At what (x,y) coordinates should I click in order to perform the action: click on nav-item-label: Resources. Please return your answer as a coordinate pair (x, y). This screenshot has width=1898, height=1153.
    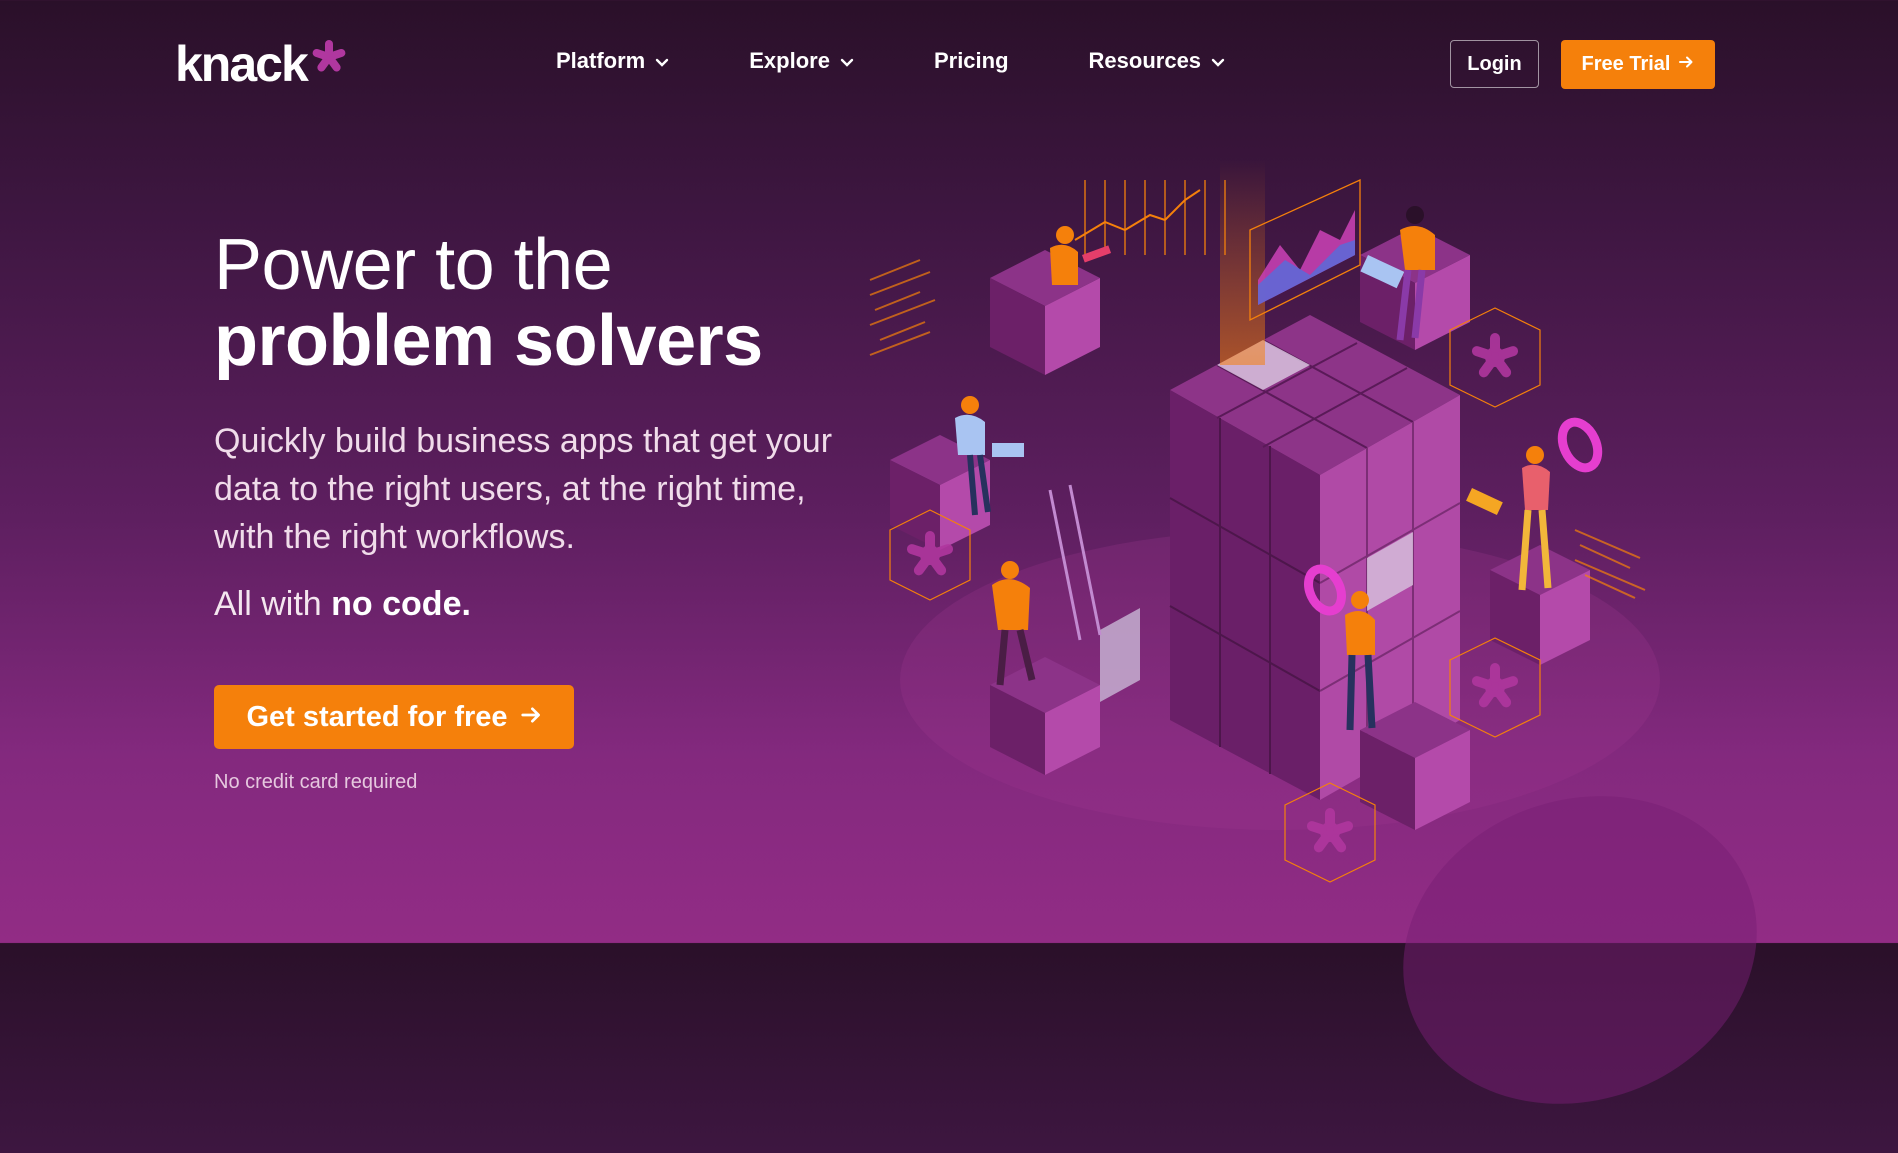
    Looking at the image, I should click on (1145, 60).